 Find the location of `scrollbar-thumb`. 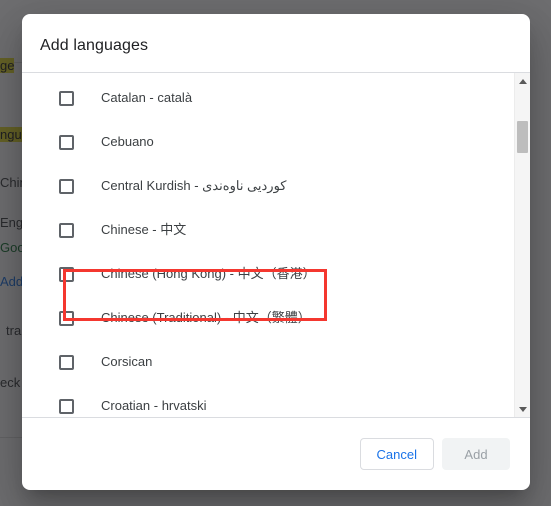

scrollbar-thumb is located at coordinates (522, 137).